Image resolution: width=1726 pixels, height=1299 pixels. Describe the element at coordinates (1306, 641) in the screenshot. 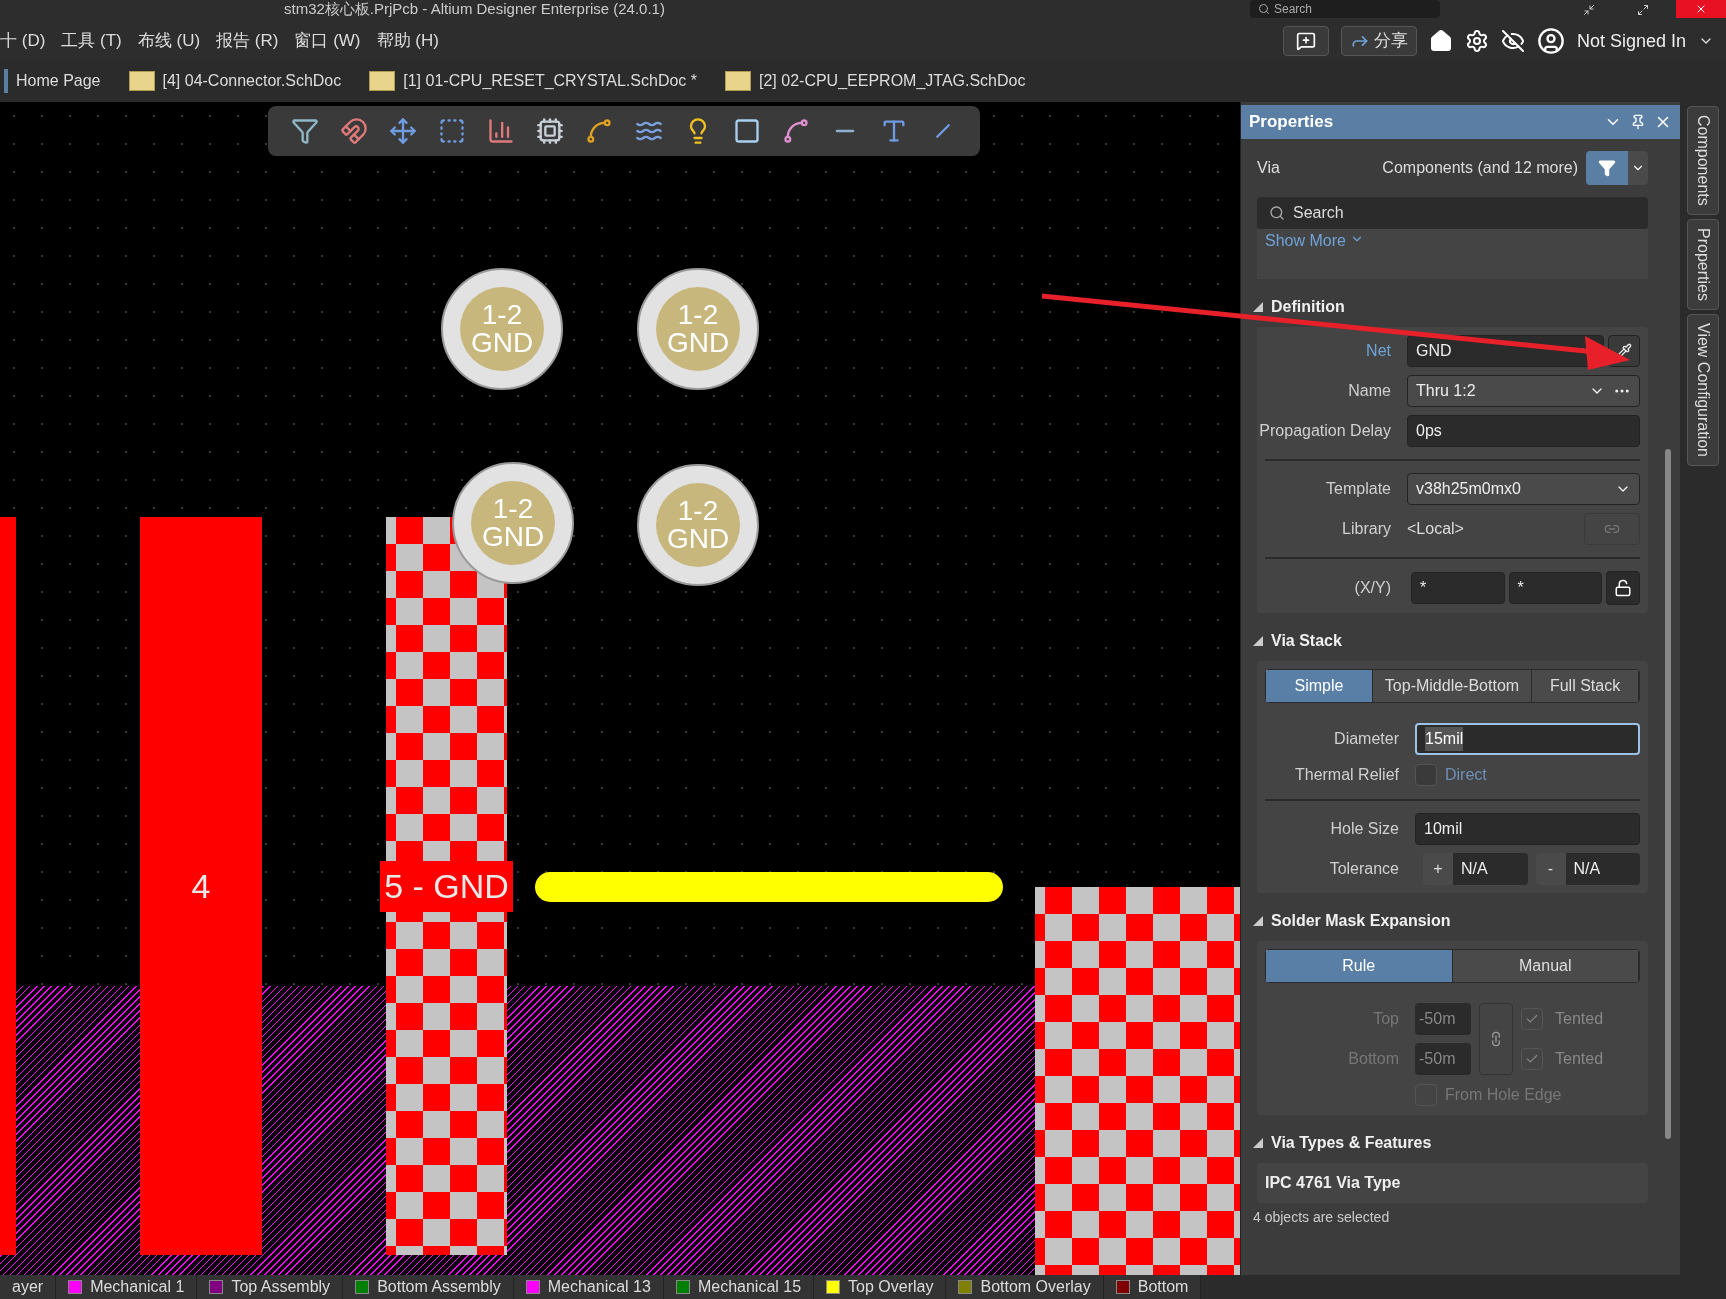

I see `section-heading: Via Stack` at that location.